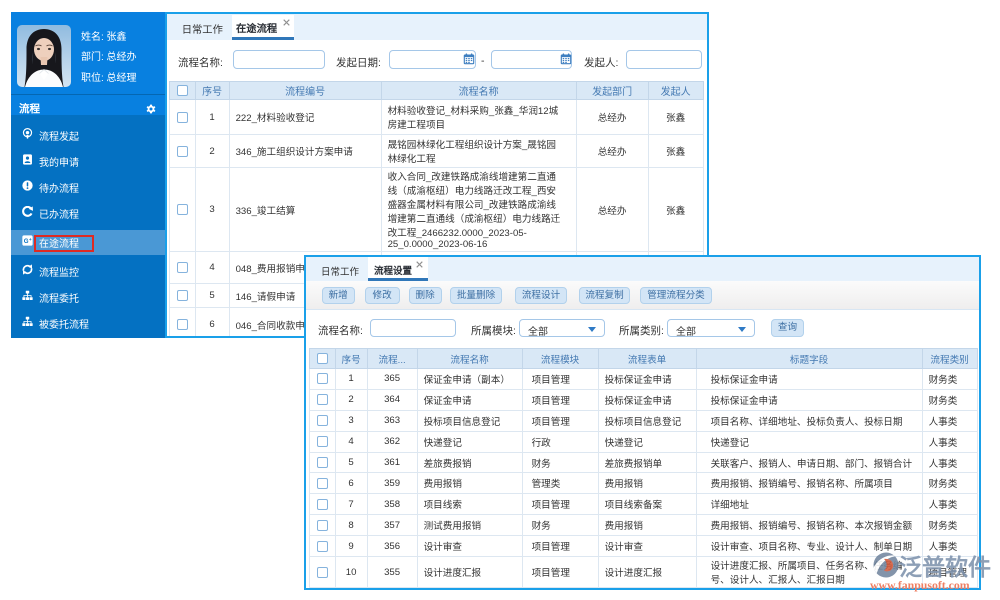 The width and height of the screenshot is (1000, 600). Describe the element at coordinates (920, 585) in the screenshot. I see `svg-text: www.fanpusoft.com` at that location.